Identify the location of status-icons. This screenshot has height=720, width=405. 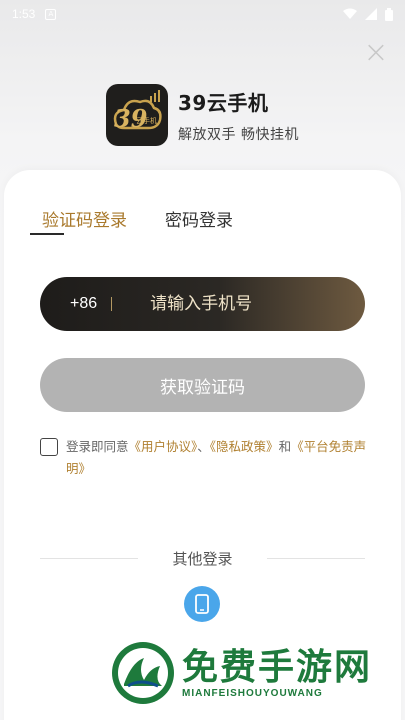
(368, 14).